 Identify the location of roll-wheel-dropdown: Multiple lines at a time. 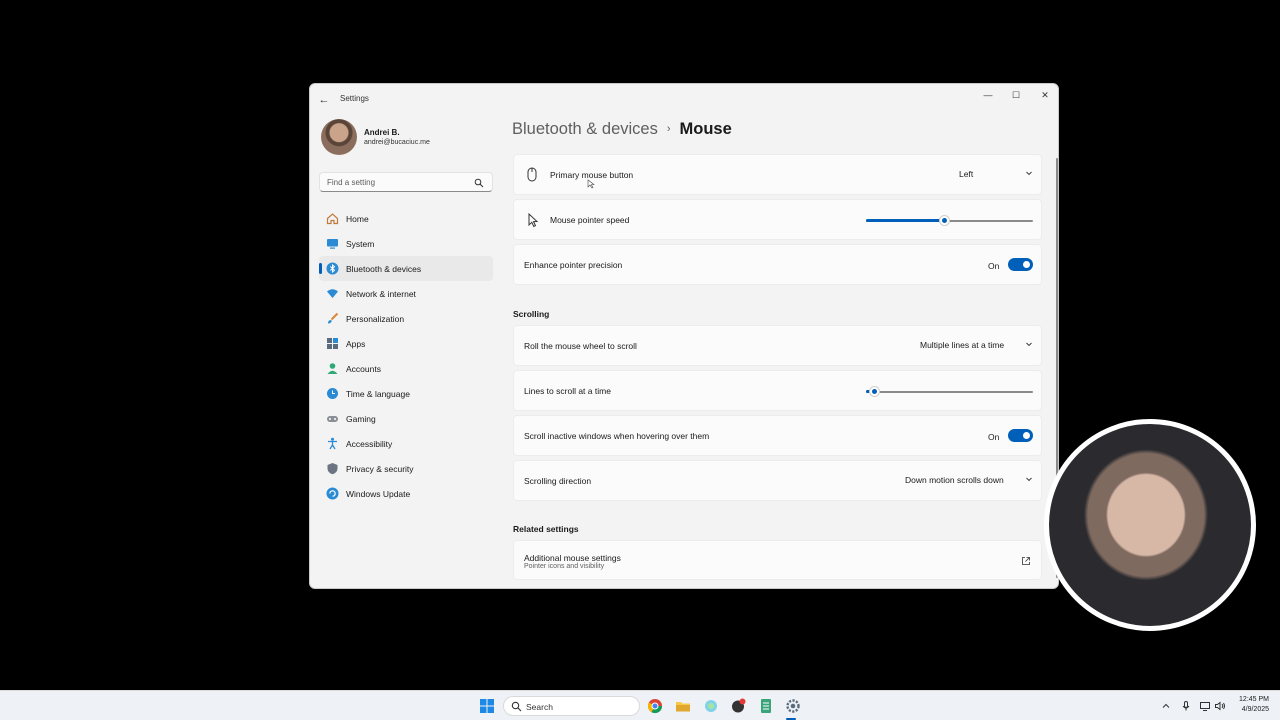
(976, 346).